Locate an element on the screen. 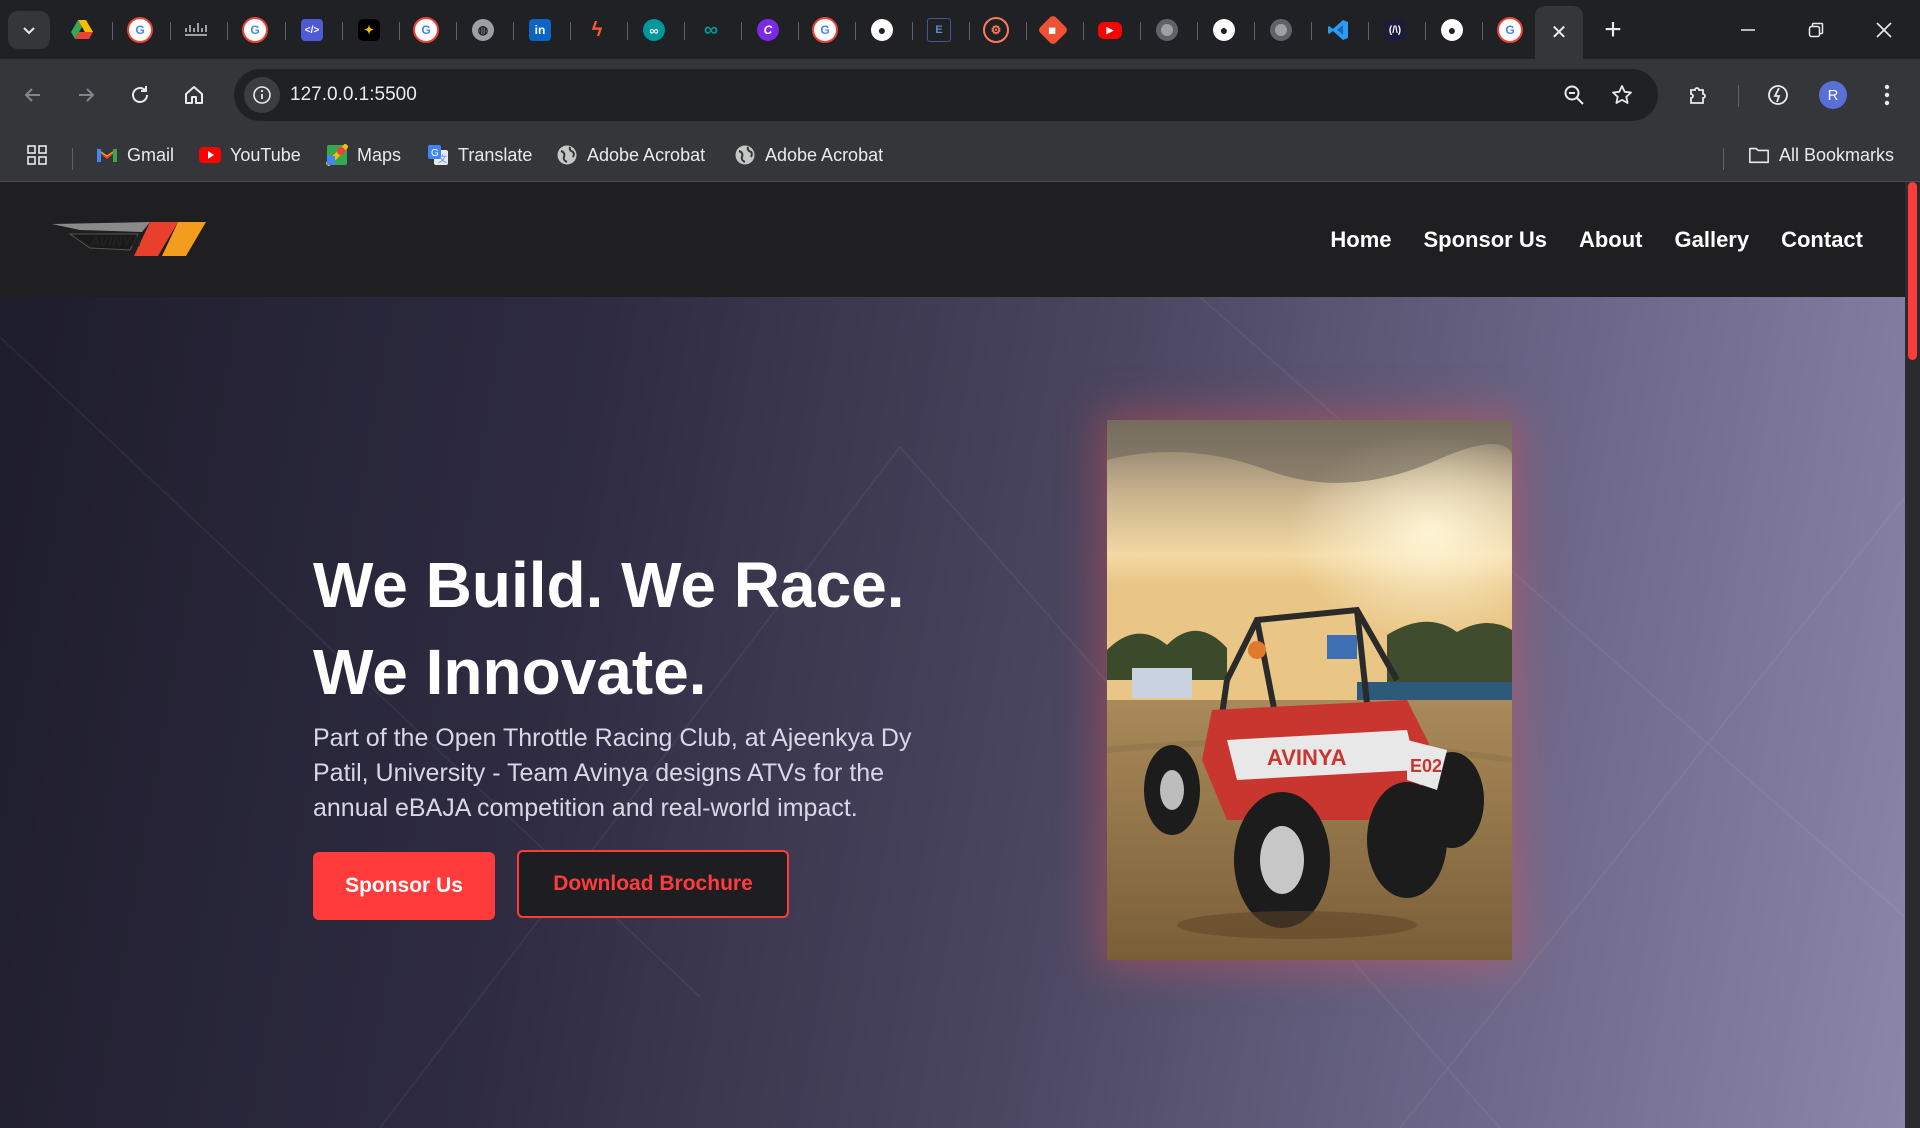 Image resolution: width=1920 pixels, height=1128 pixels. bookmark-youtube: YouTube is located at coordinates (250, 155).